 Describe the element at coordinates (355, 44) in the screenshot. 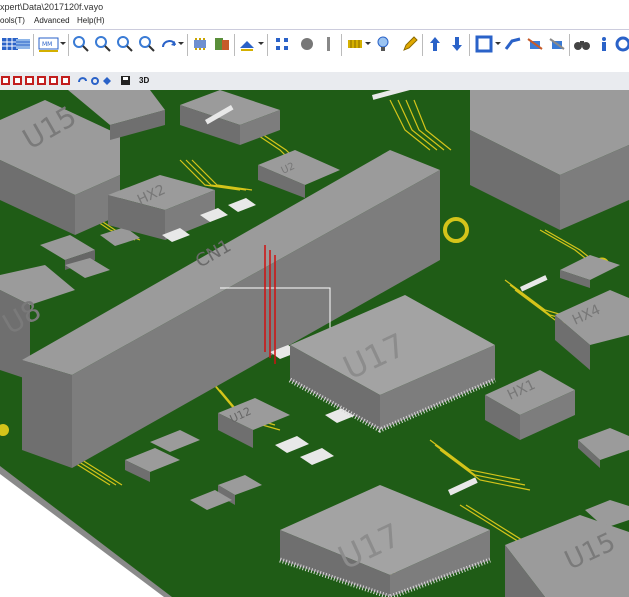

I see `connector-icon` at that location.